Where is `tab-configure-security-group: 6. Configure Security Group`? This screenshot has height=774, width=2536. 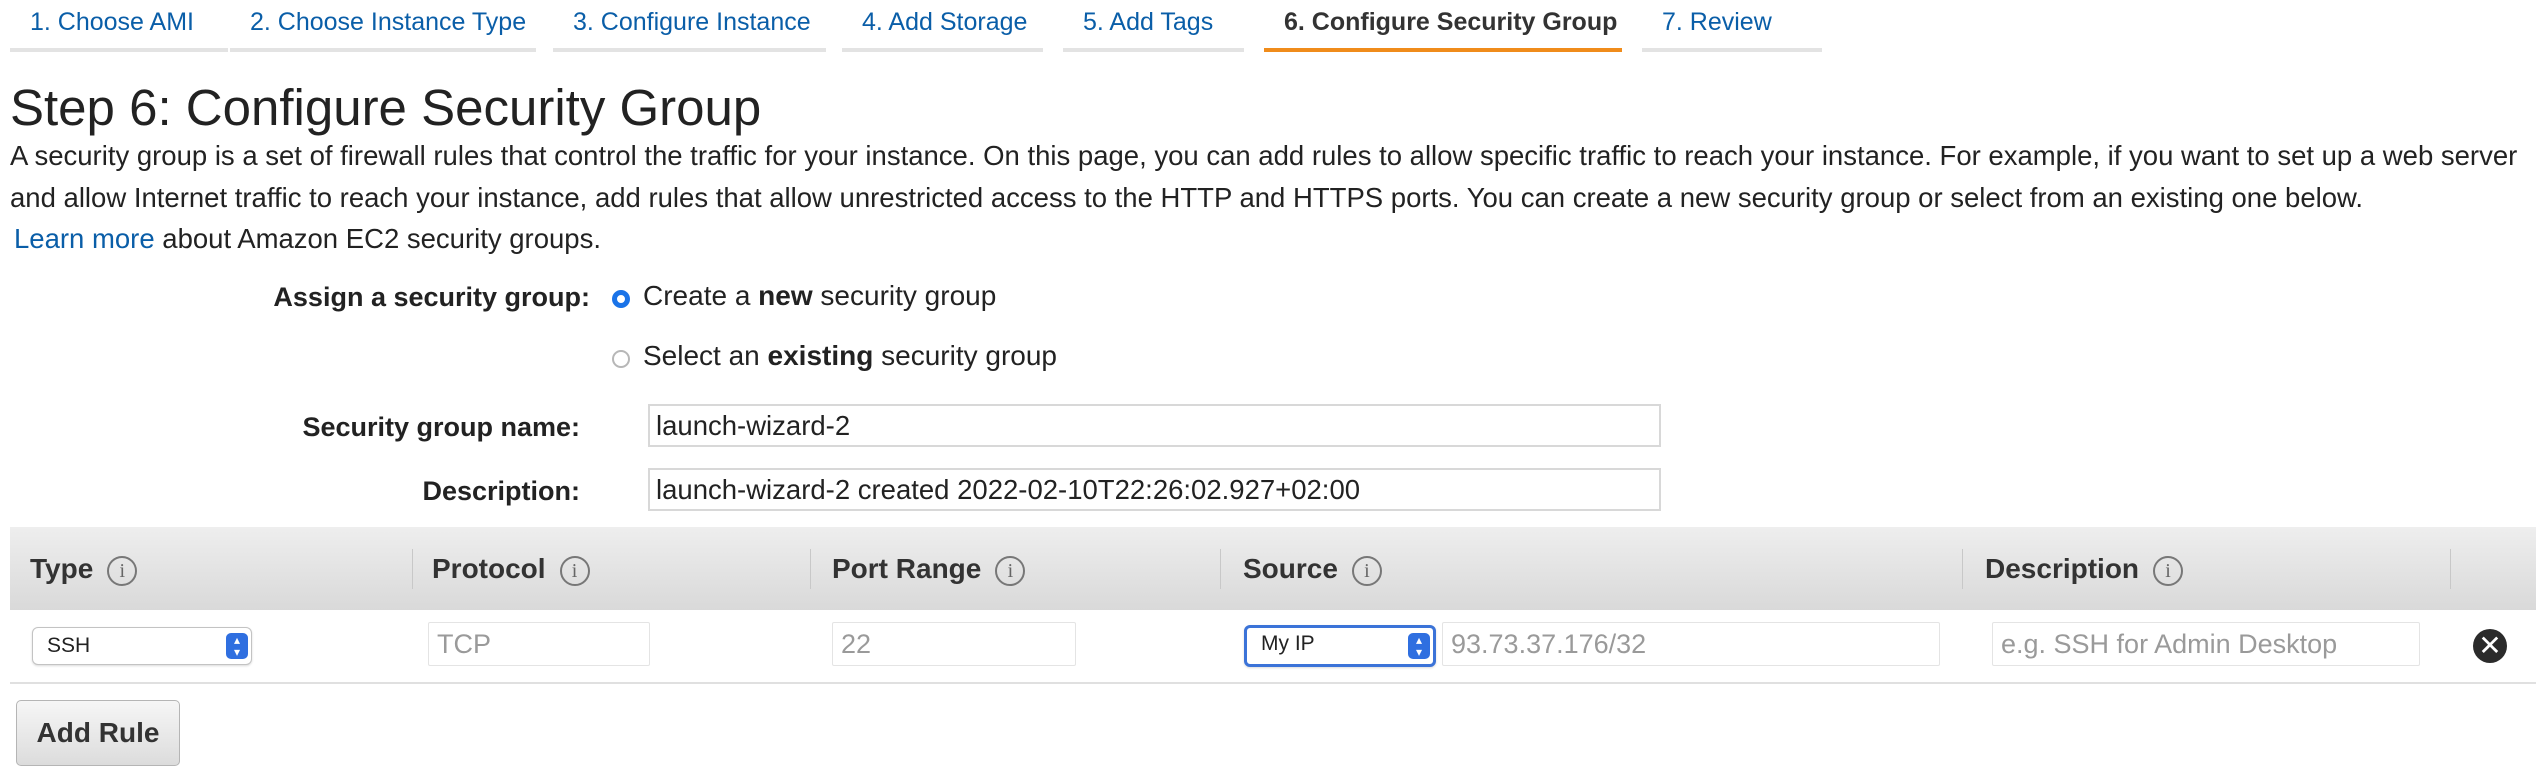 tab-configure-security-group: 6. Configure Security Group is located at coordinates (1443, 26).